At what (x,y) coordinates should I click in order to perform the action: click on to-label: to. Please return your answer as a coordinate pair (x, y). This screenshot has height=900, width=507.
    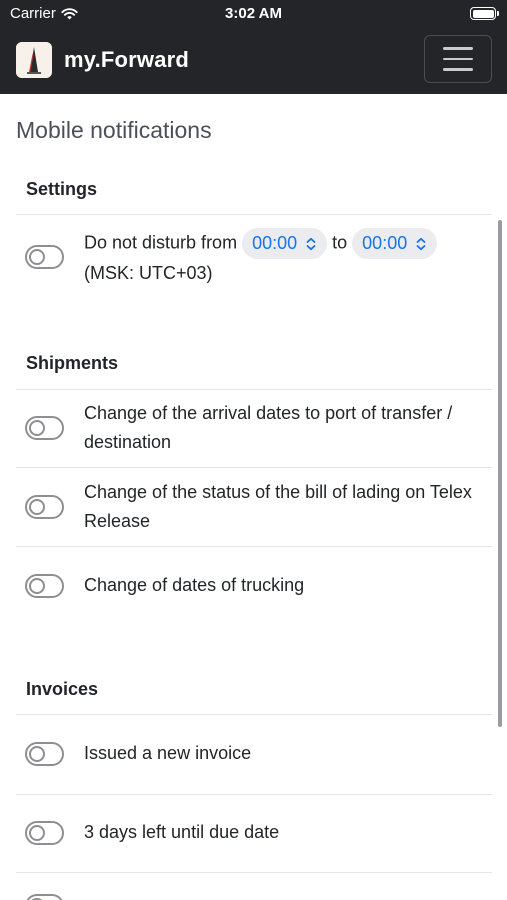
    Looking at the image, I should click on (340, 242).